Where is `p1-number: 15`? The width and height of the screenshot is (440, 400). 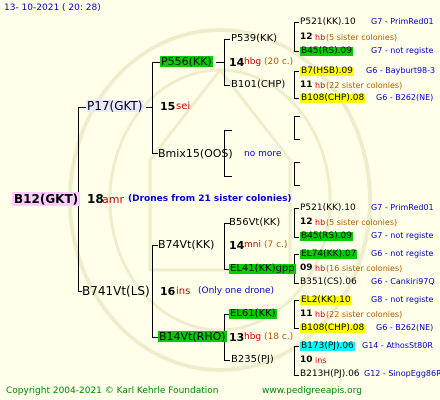
p1-number: 15 is located at coordinates (168, 106).